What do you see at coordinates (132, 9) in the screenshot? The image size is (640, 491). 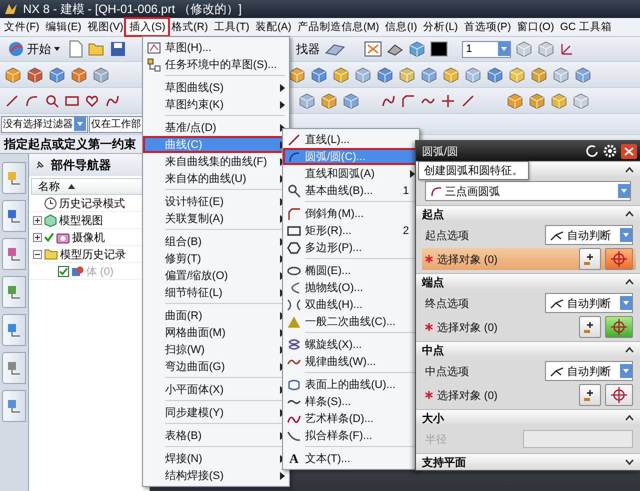 I see `window-title: NX 8 - 建模 - [QH-01-006.prt （修改的）]` at bounding box center [132, 9].